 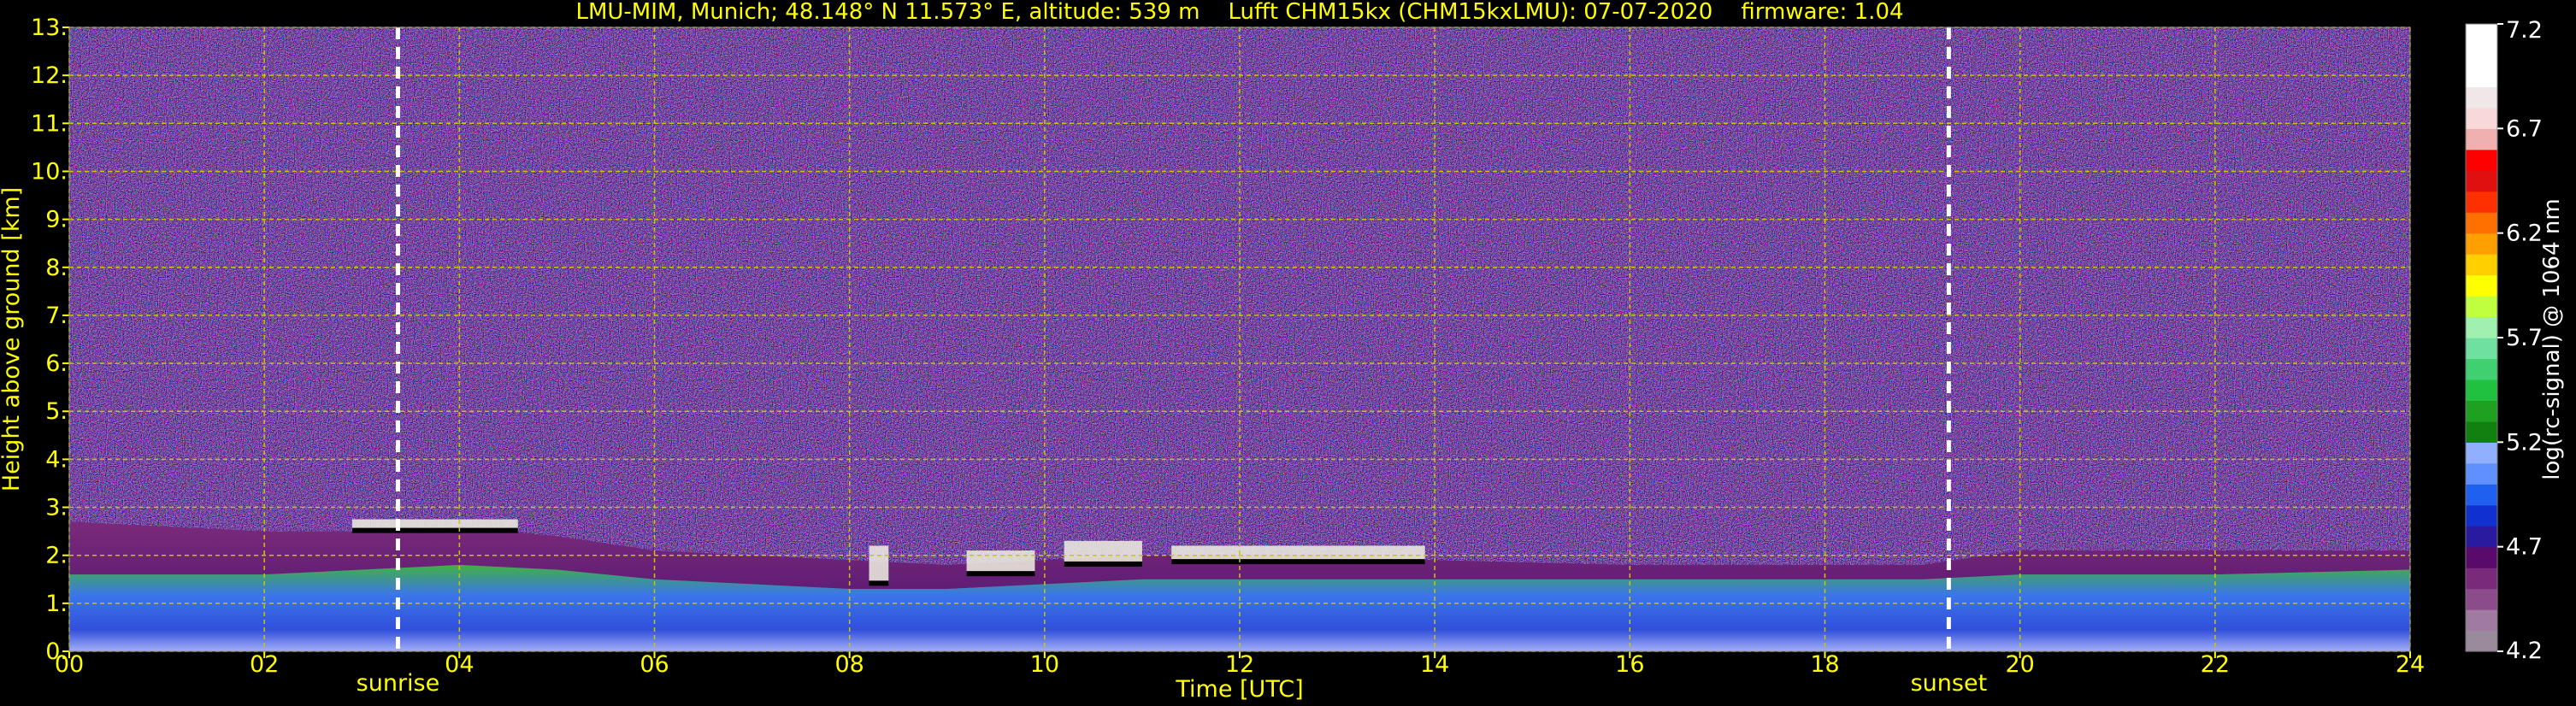 What do you see at coordinates (1239, 664) in the screenshot?
I see `x-tick-label: 12` at bounding box center [1239, 664].